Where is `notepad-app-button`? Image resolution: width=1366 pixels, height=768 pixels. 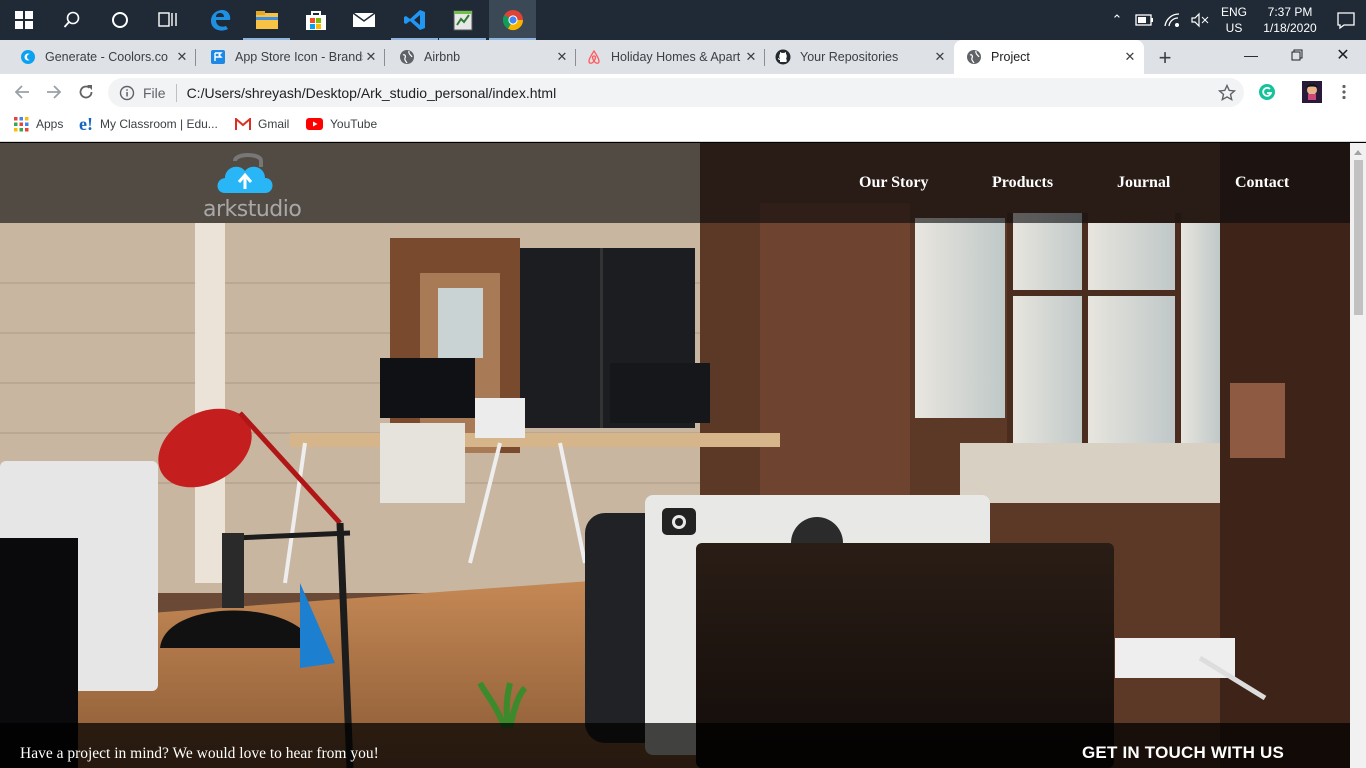 notepad-app-button is located at coordinates (462, 20).